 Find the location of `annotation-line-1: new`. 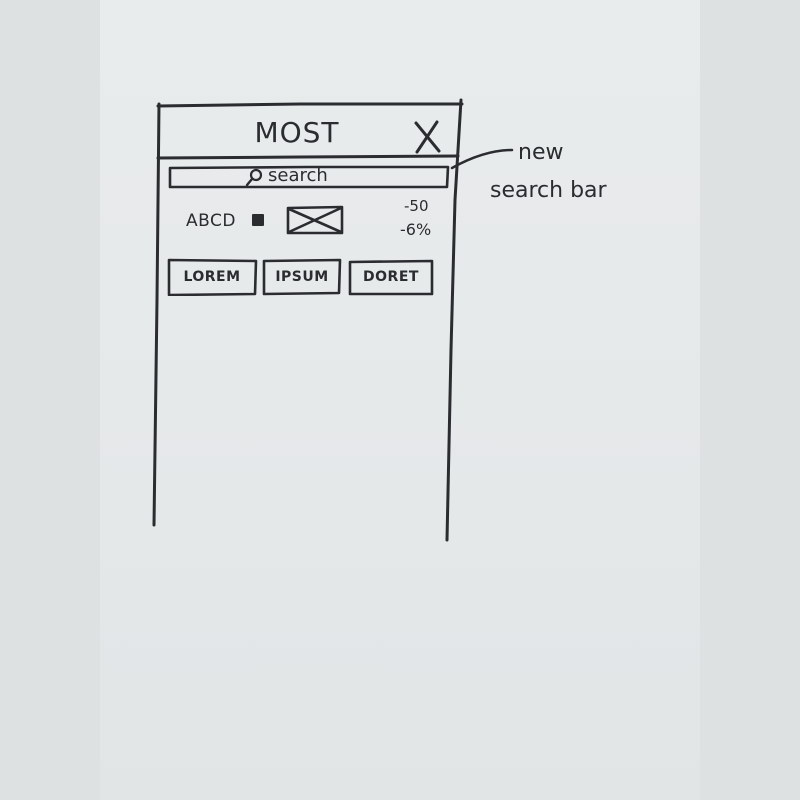

annotation-line-1: new is located at coordinates (541, 152).